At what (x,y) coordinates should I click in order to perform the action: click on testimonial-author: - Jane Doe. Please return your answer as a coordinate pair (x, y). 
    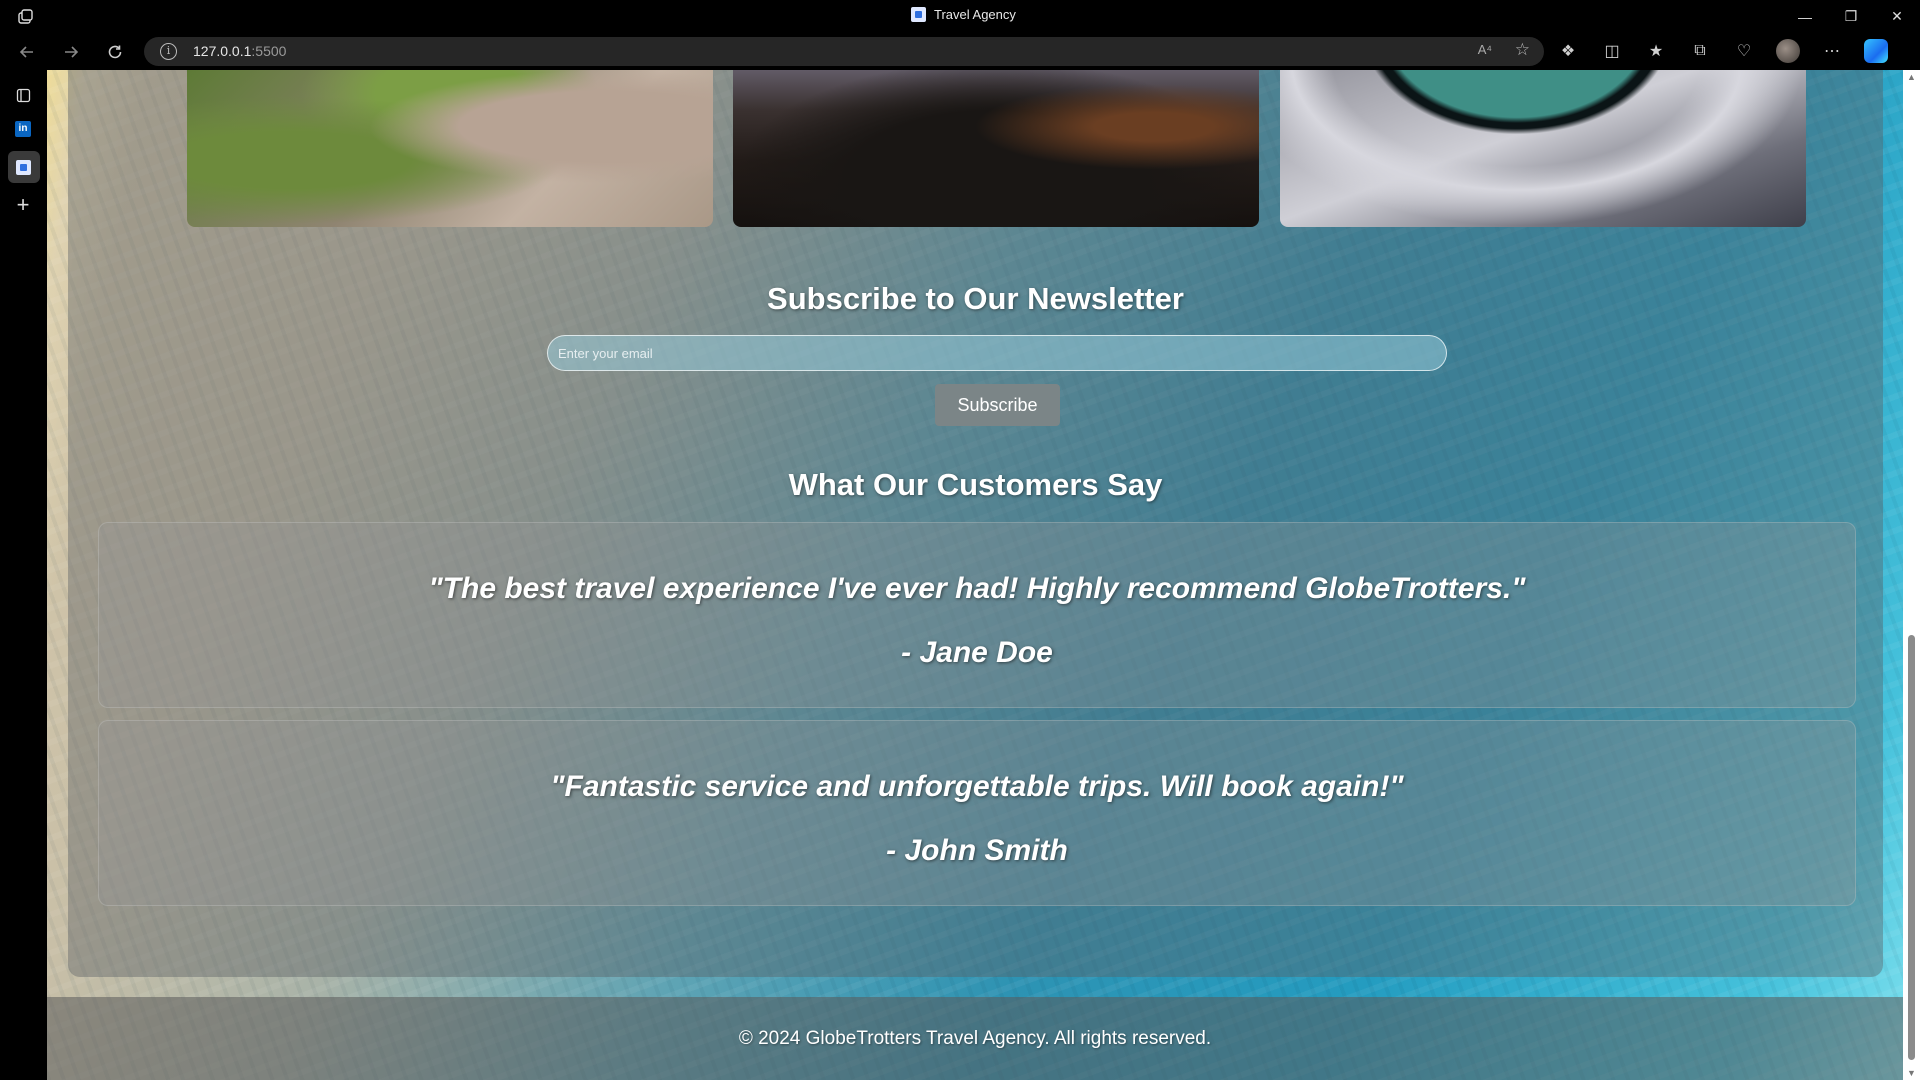
    Looking at the image, I should click on (977, 652).